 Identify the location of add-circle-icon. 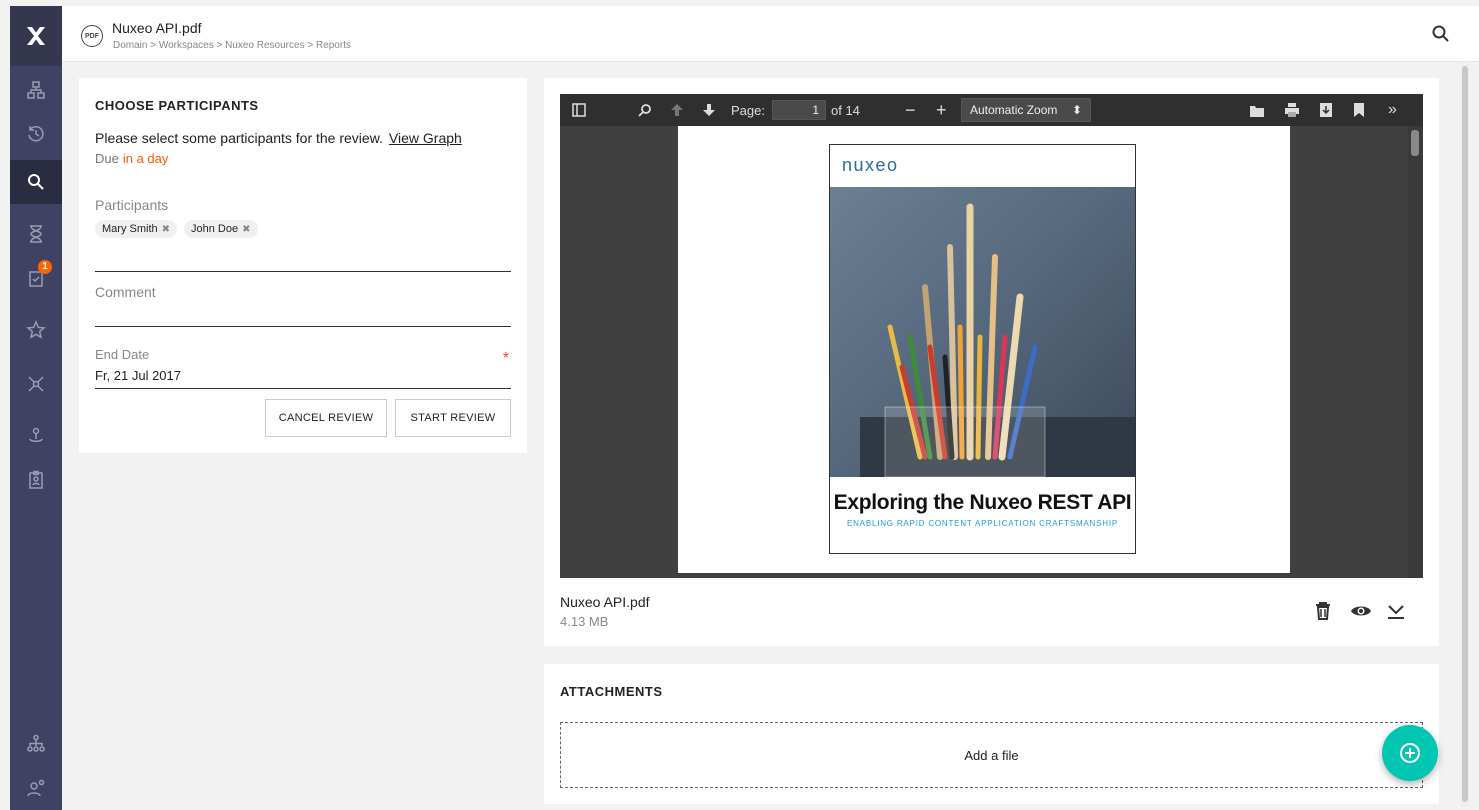
(1410, 753).